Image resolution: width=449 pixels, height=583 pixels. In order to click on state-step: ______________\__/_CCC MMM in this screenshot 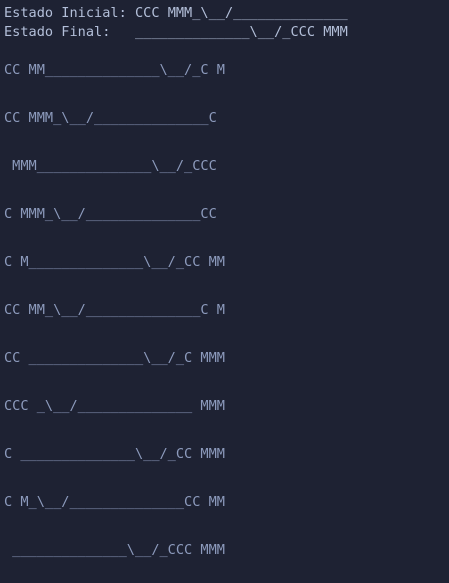, I will do `click(114, 550)`.